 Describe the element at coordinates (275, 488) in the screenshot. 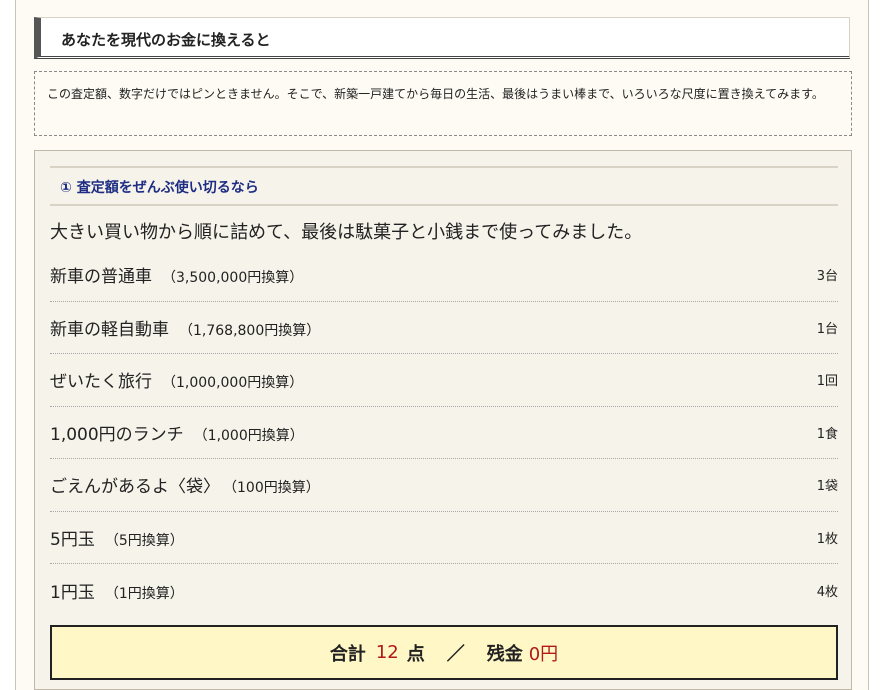

I see `item-note: （100円換算）` at that location.